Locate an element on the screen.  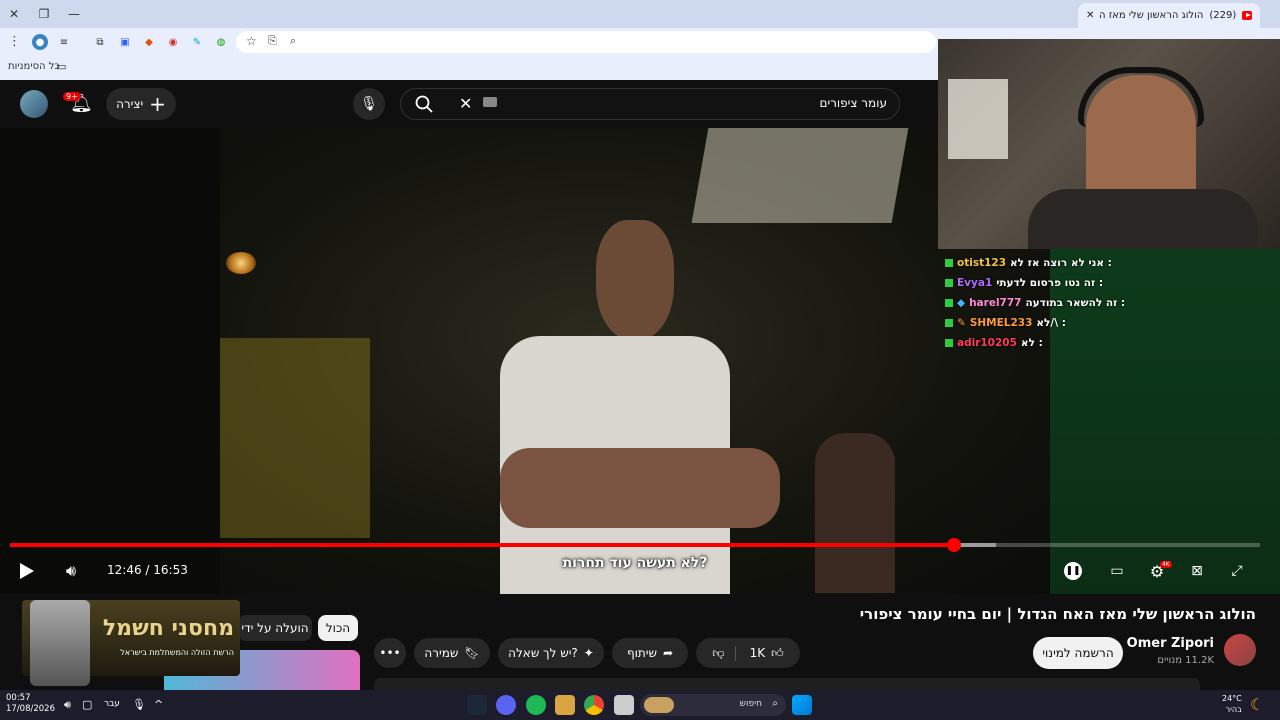
chrome-icon is located at coordinates (594, 705).